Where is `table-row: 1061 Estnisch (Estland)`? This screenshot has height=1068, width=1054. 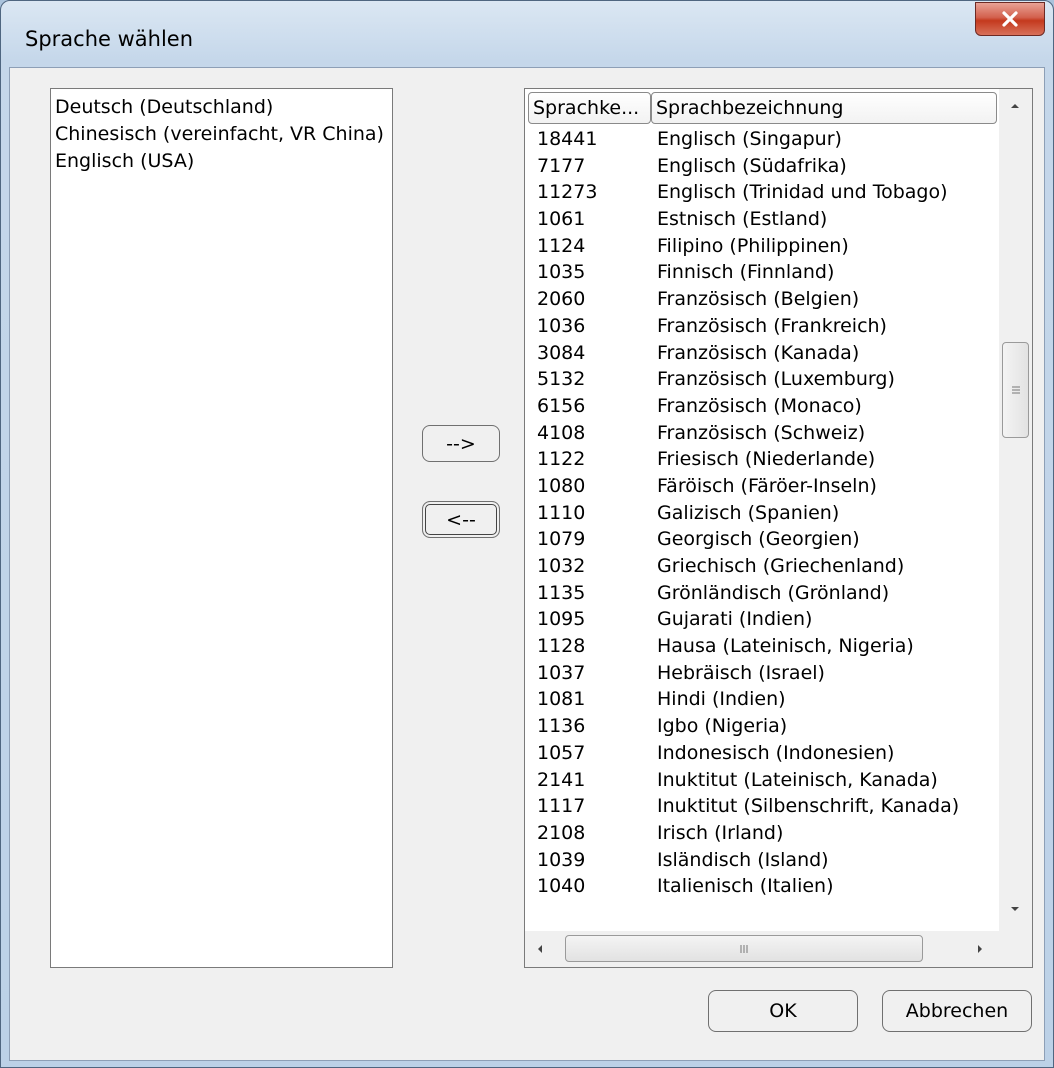
table-row: 1061 Estnisch (Estland) is located at coordinates (761, 219).